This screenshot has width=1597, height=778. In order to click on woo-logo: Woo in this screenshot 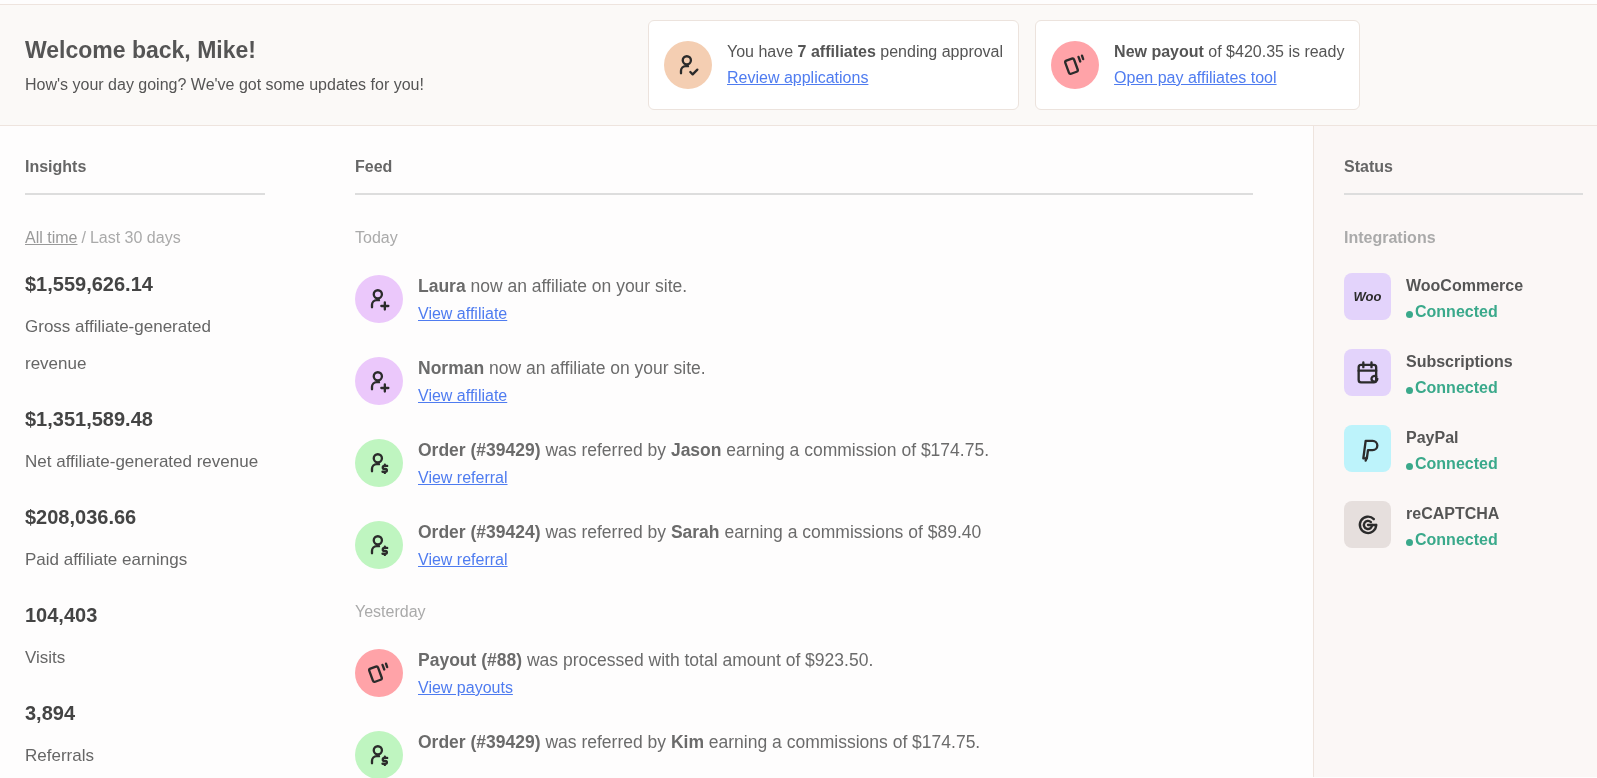, I will do `click(1367, 296)`.